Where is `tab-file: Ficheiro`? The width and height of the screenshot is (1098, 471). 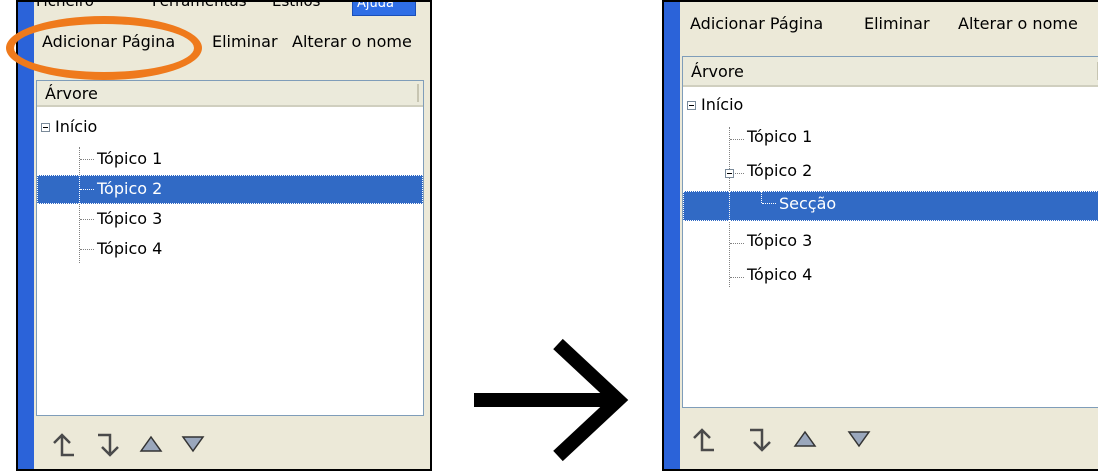 tab-file: Ficheiro is located at coordinates (65, 6).